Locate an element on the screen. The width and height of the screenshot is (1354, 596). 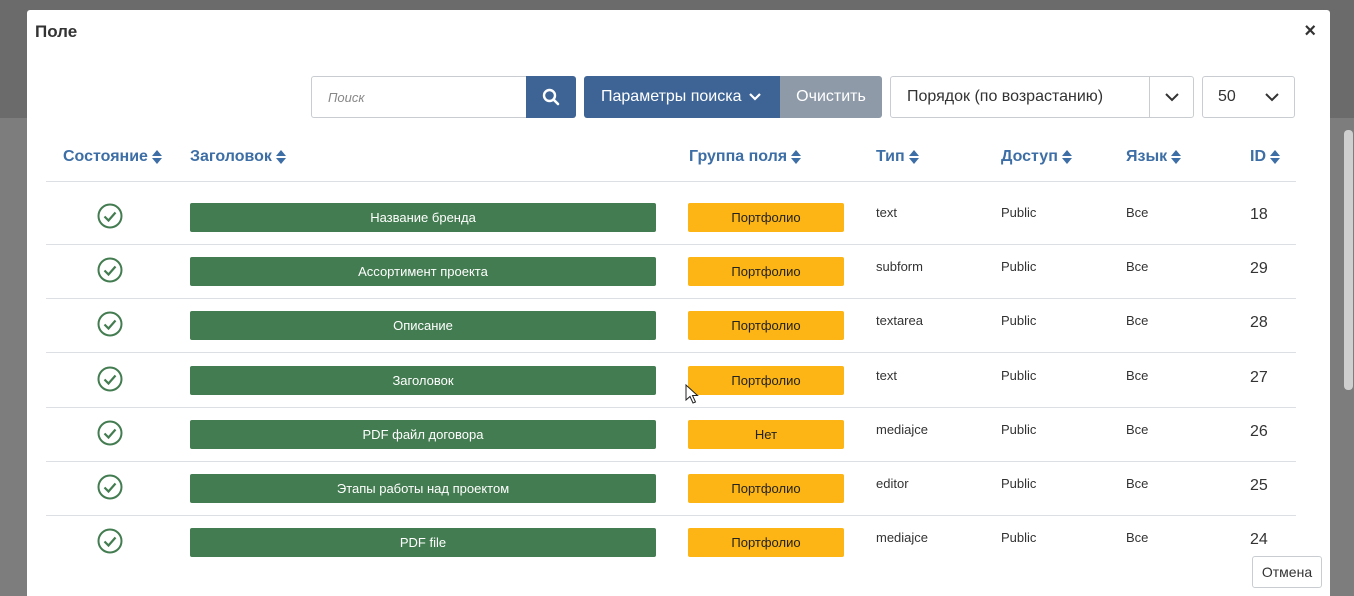
field-id: 25 is located at coordinates (1259, 485).